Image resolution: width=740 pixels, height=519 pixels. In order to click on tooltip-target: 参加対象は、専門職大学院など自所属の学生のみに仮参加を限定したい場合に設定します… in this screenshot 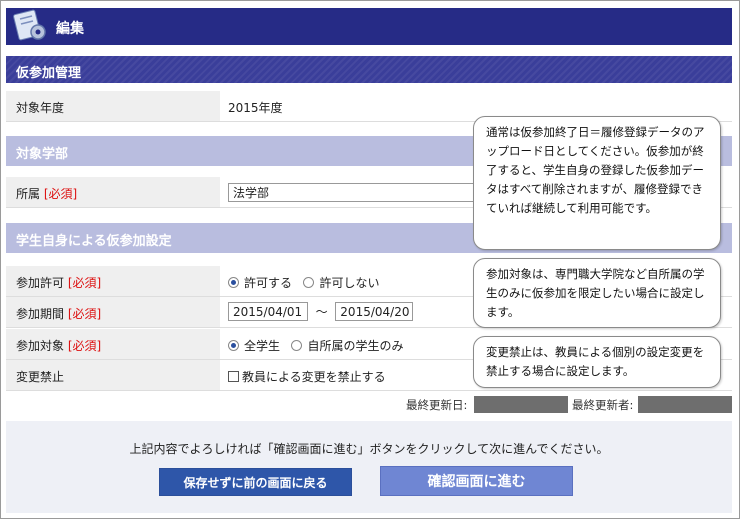, I will do `click(597, 293)`.